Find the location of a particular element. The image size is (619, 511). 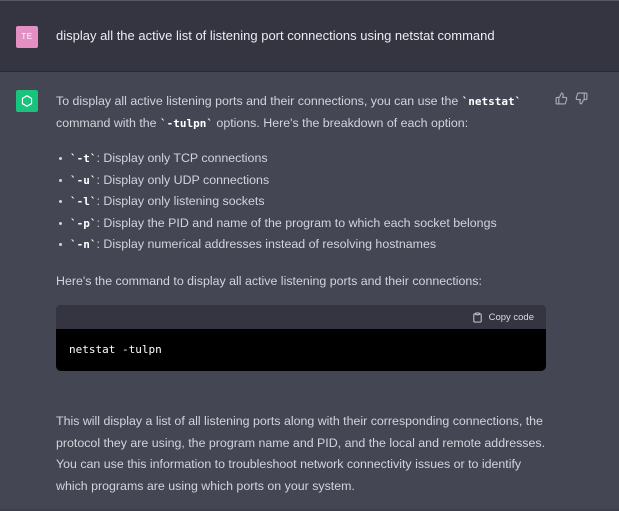

intro-text-2: command with the is located at coordinates (108, 122).